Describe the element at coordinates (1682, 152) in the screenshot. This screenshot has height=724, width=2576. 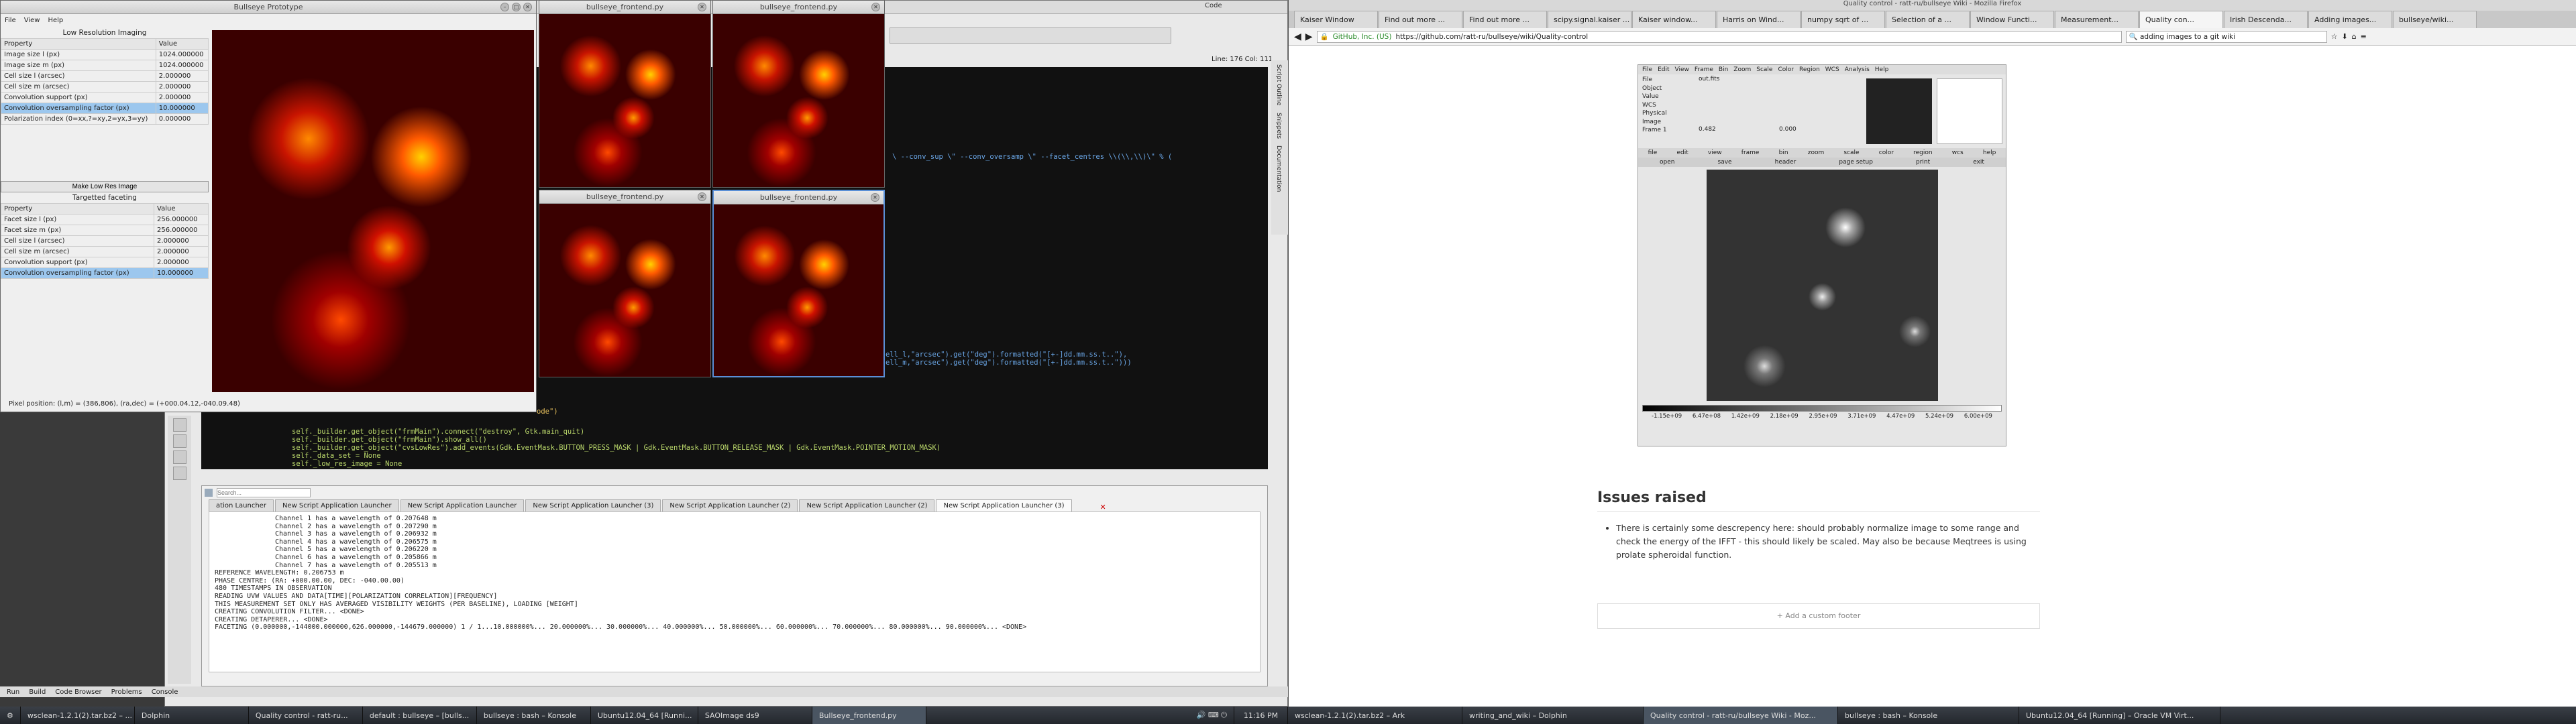
I see `ds9-button: edit` at that location.